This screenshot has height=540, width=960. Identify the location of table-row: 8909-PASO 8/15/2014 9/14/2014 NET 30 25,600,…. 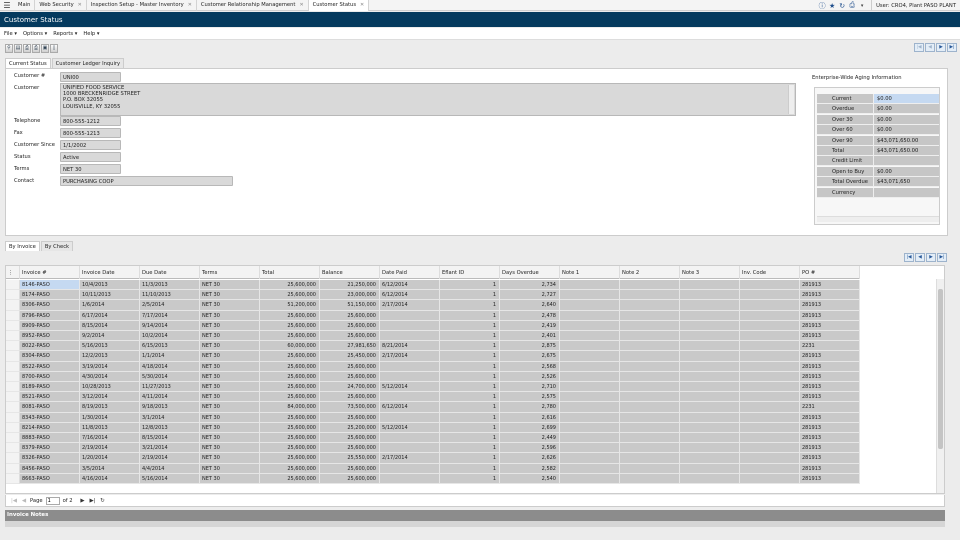
(433, 325).